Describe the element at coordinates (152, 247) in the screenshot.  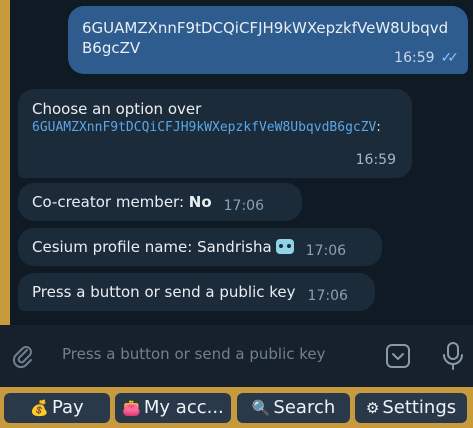
I see `message-text: Cesium profile name: Sandrisha` at that location.